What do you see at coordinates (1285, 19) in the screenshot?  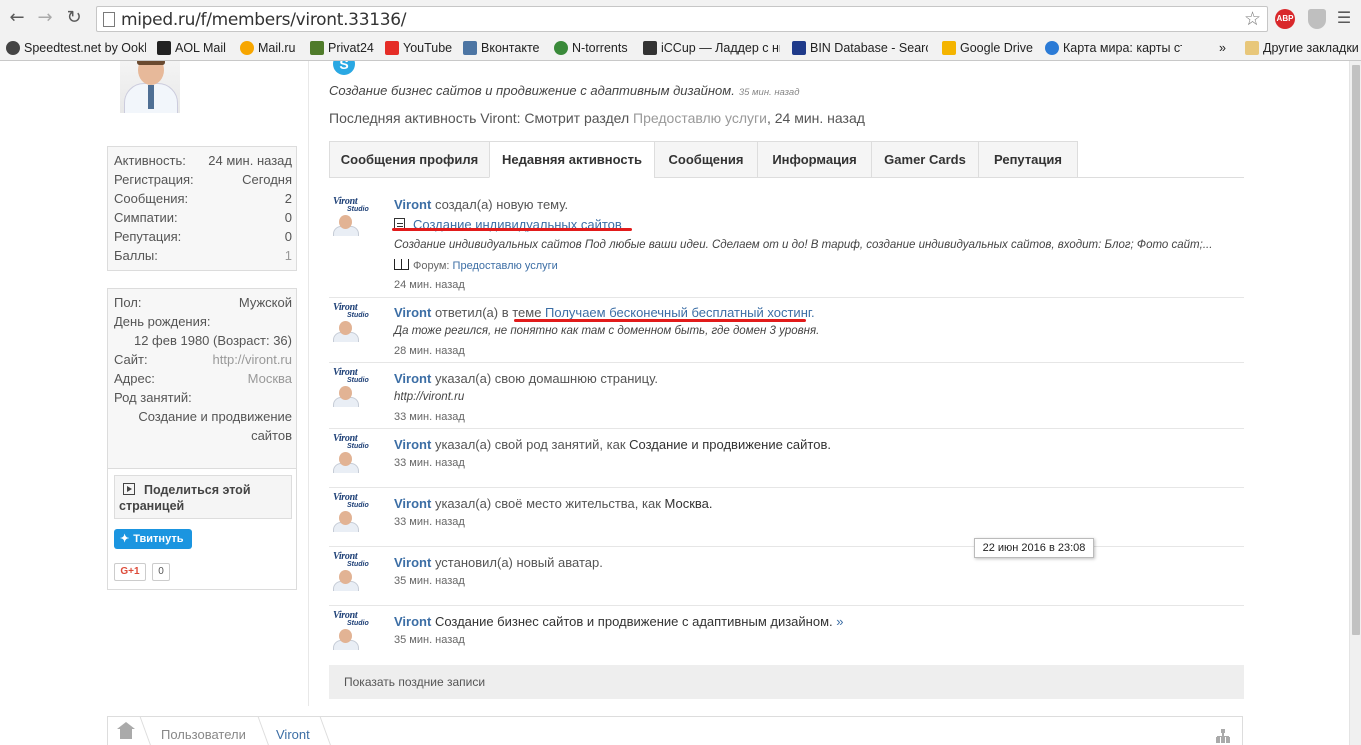 I see `adblock-plus-icon: ABP` at bounding box center [1285, 19].